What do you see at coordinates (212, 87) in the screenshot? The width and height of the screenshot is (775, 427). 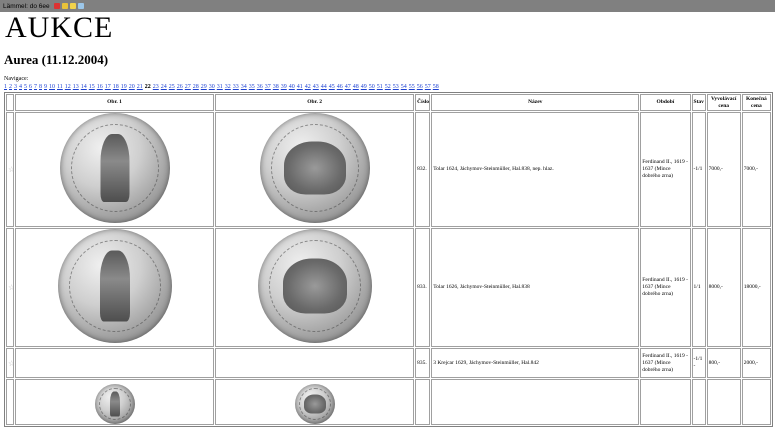 I see `page-link: 30` at bounding box center [212, 87].